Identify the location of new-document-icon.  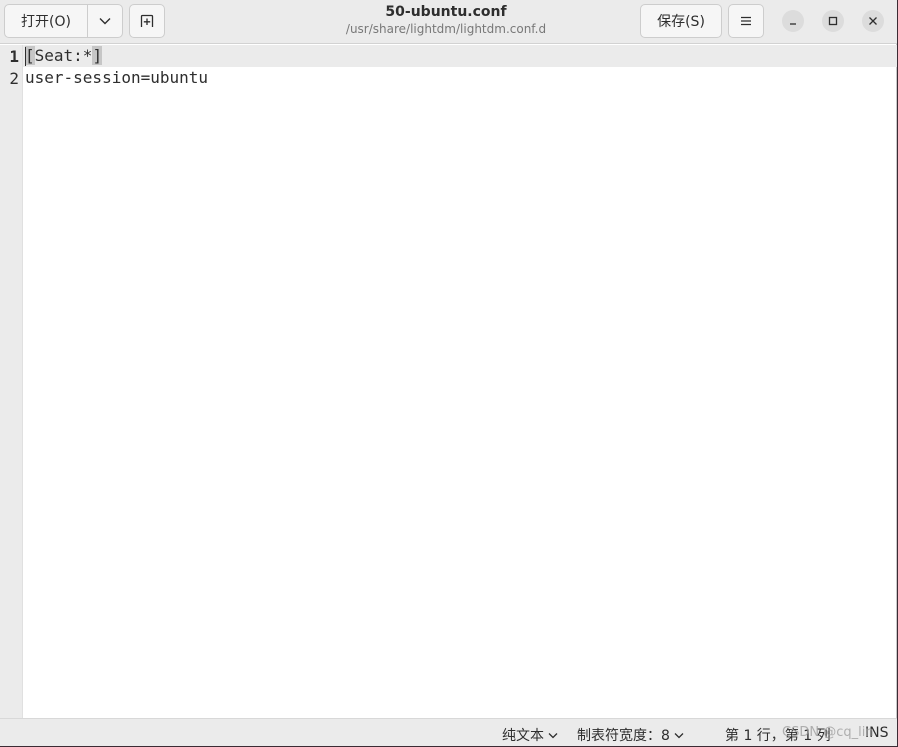
(147, 20).